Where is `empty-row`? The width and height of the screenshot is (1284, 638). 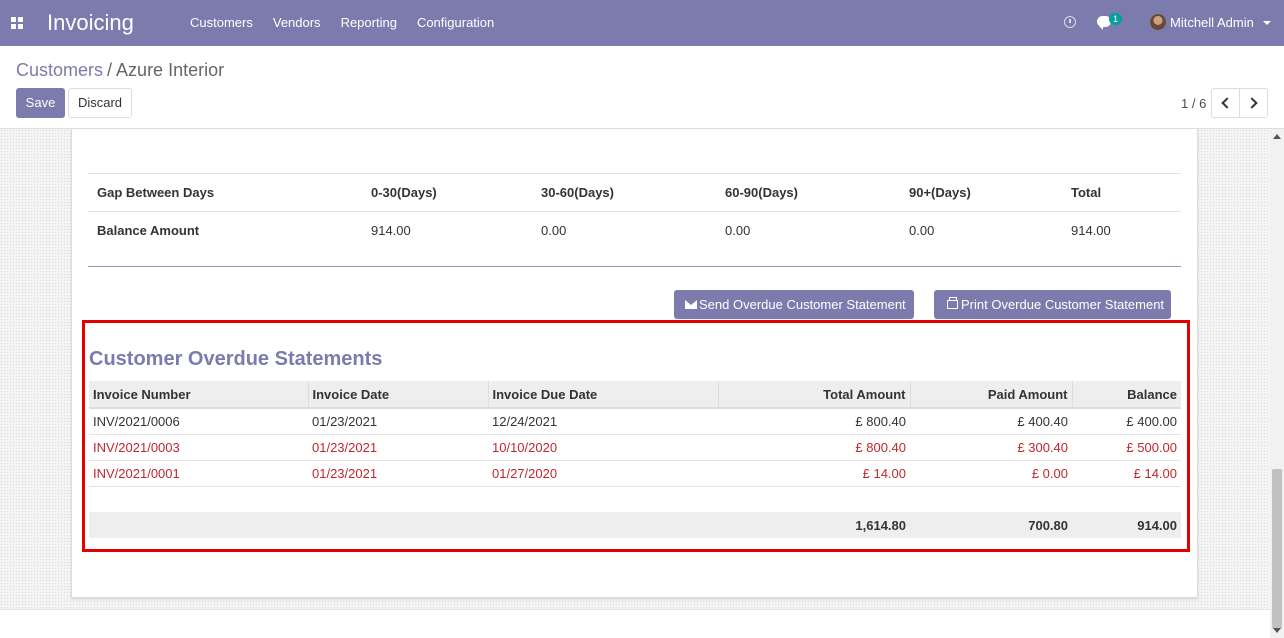
empty-row is located at coordinates (635, 499).